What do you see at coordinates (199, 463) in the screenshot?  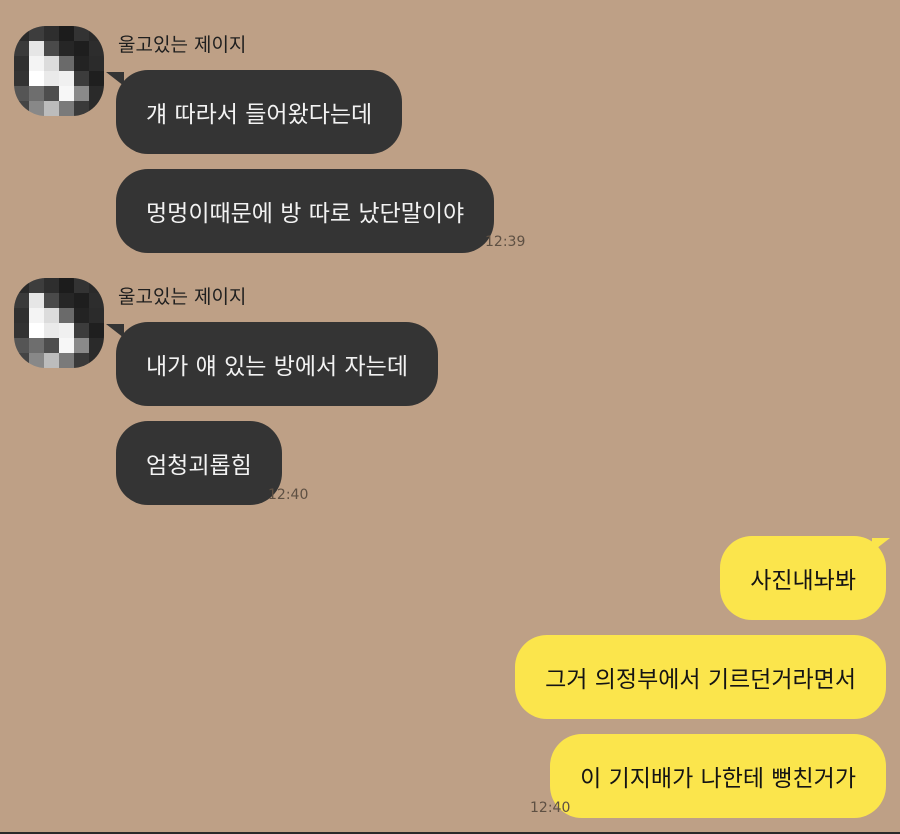 I see `incoming-message: 엄청괴롭힘` at bounding box center [199, 463].